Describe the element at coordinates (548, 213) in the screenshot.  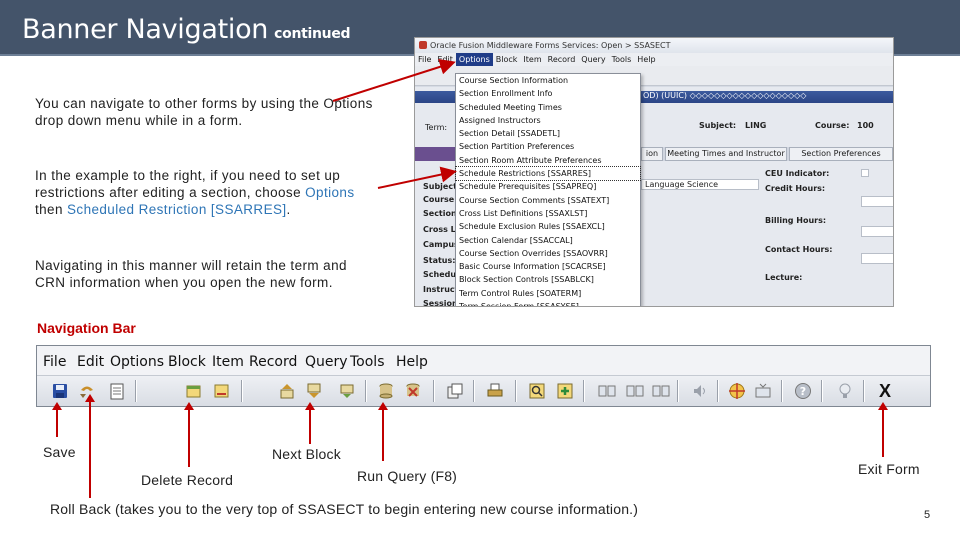
I see `options-menu-item: Cross List Definitions [SSAXLST]` at that location.